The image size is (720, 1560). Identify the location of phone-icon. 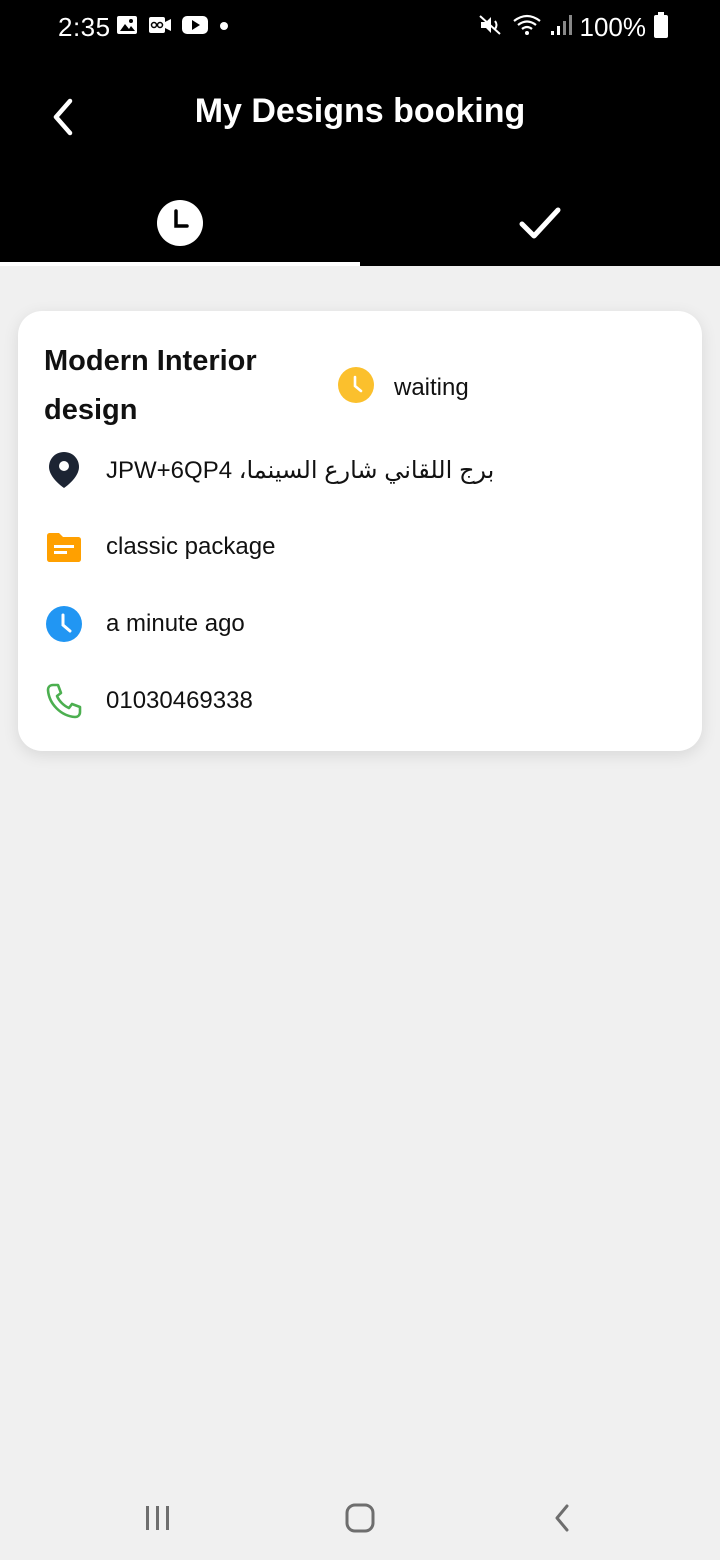
(64, 701).